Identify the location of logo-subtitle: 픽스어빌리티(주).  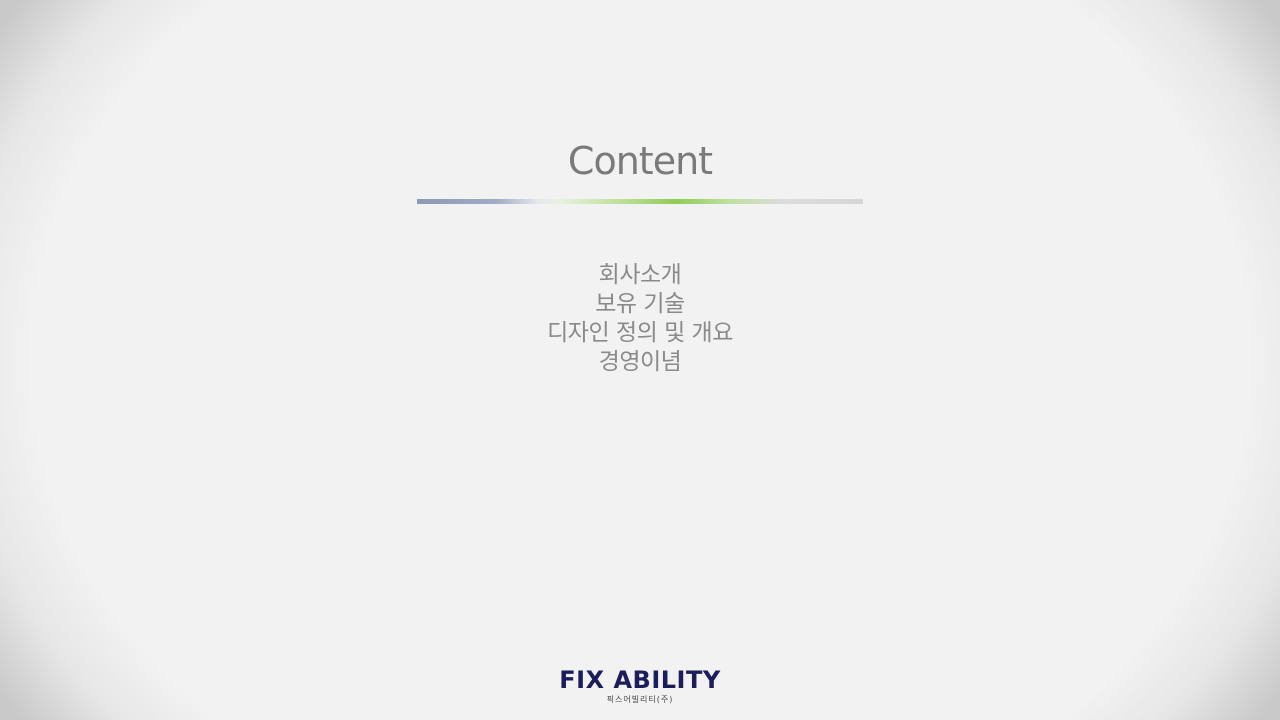
(640, 699).